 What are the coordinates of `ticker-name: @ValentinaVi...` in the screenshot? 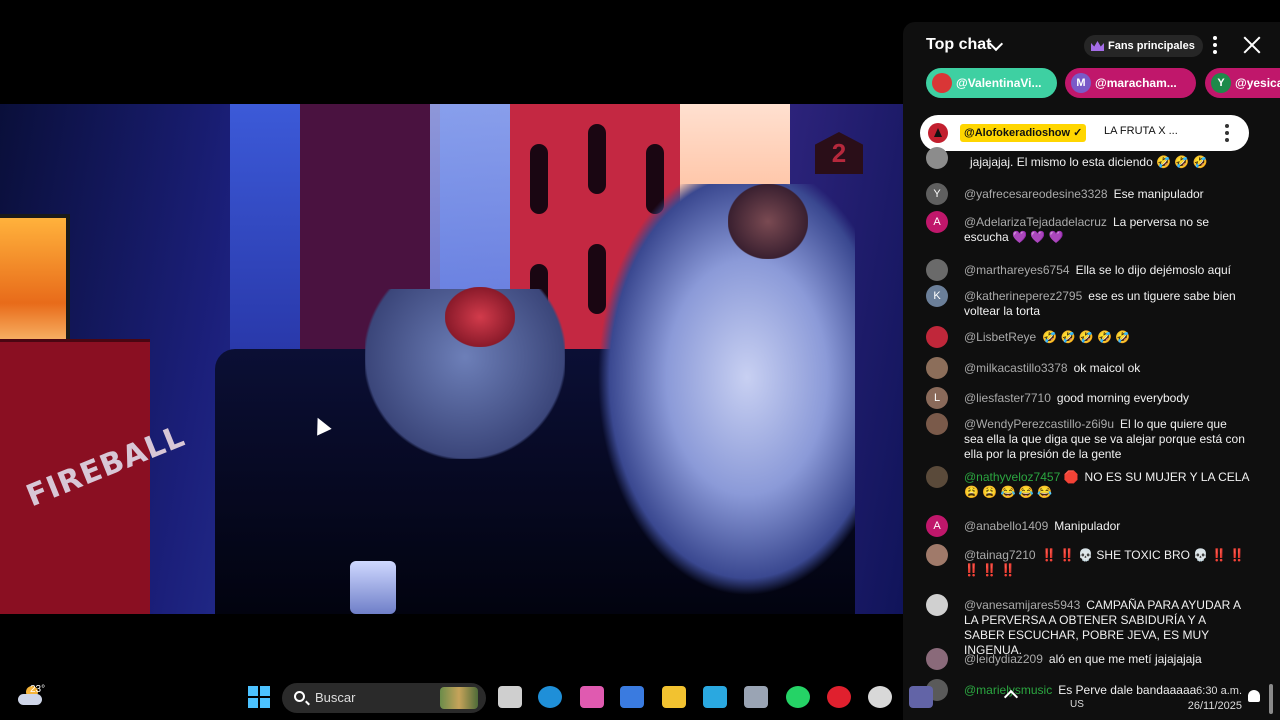 It's located at (999, 83).